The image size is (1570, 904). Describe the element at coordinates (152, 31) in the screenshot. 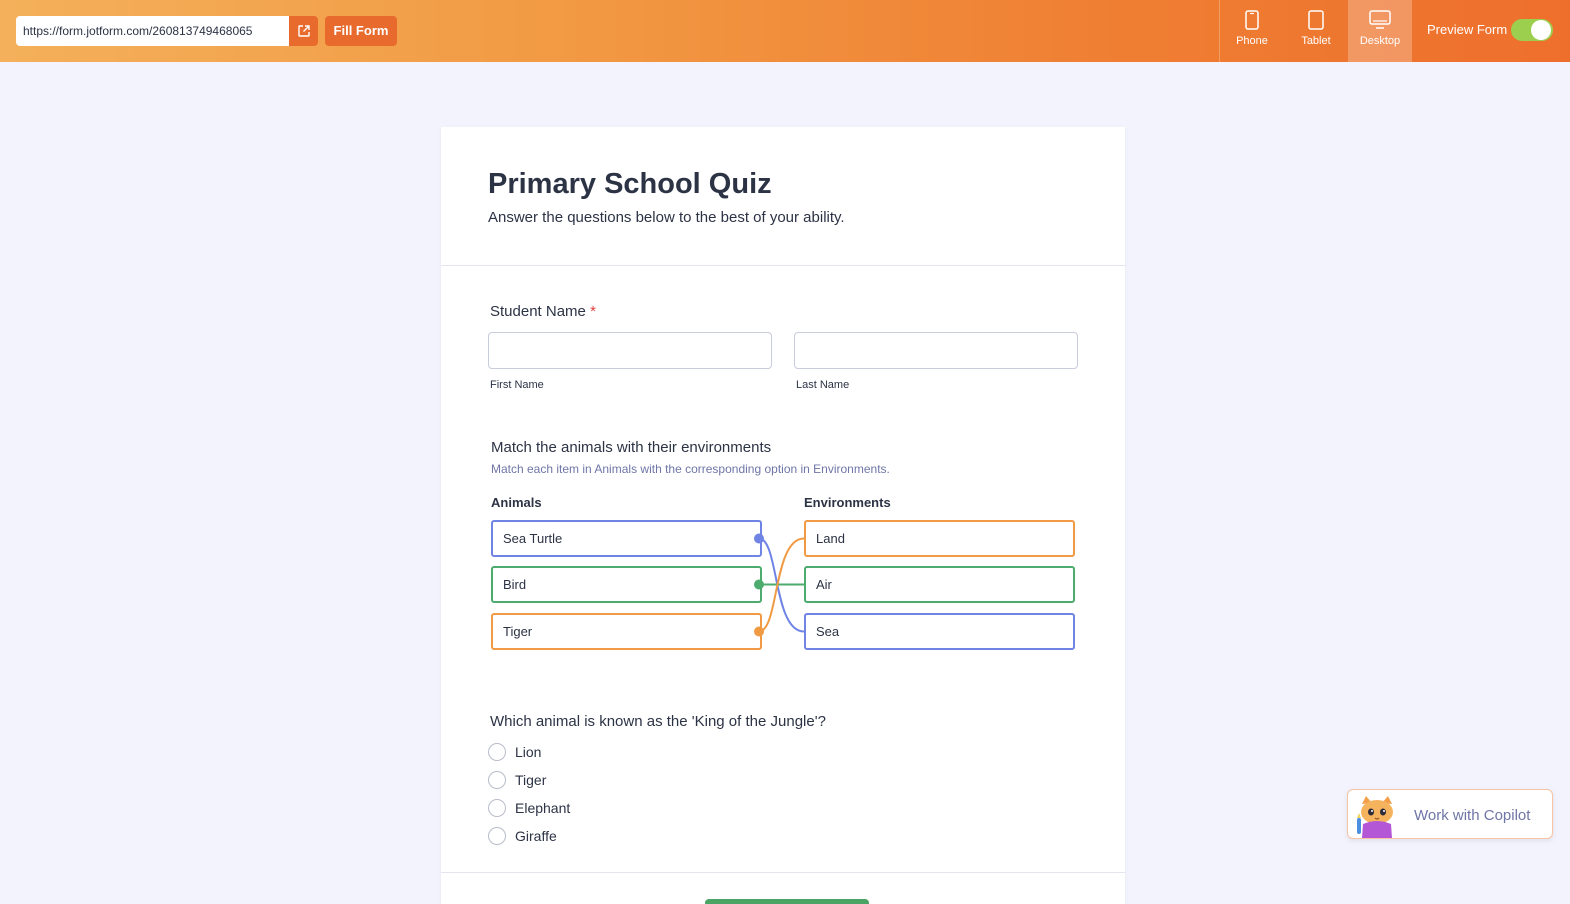

I see `form-url-field: https://form.jotform.com/260813749468065` at that location.